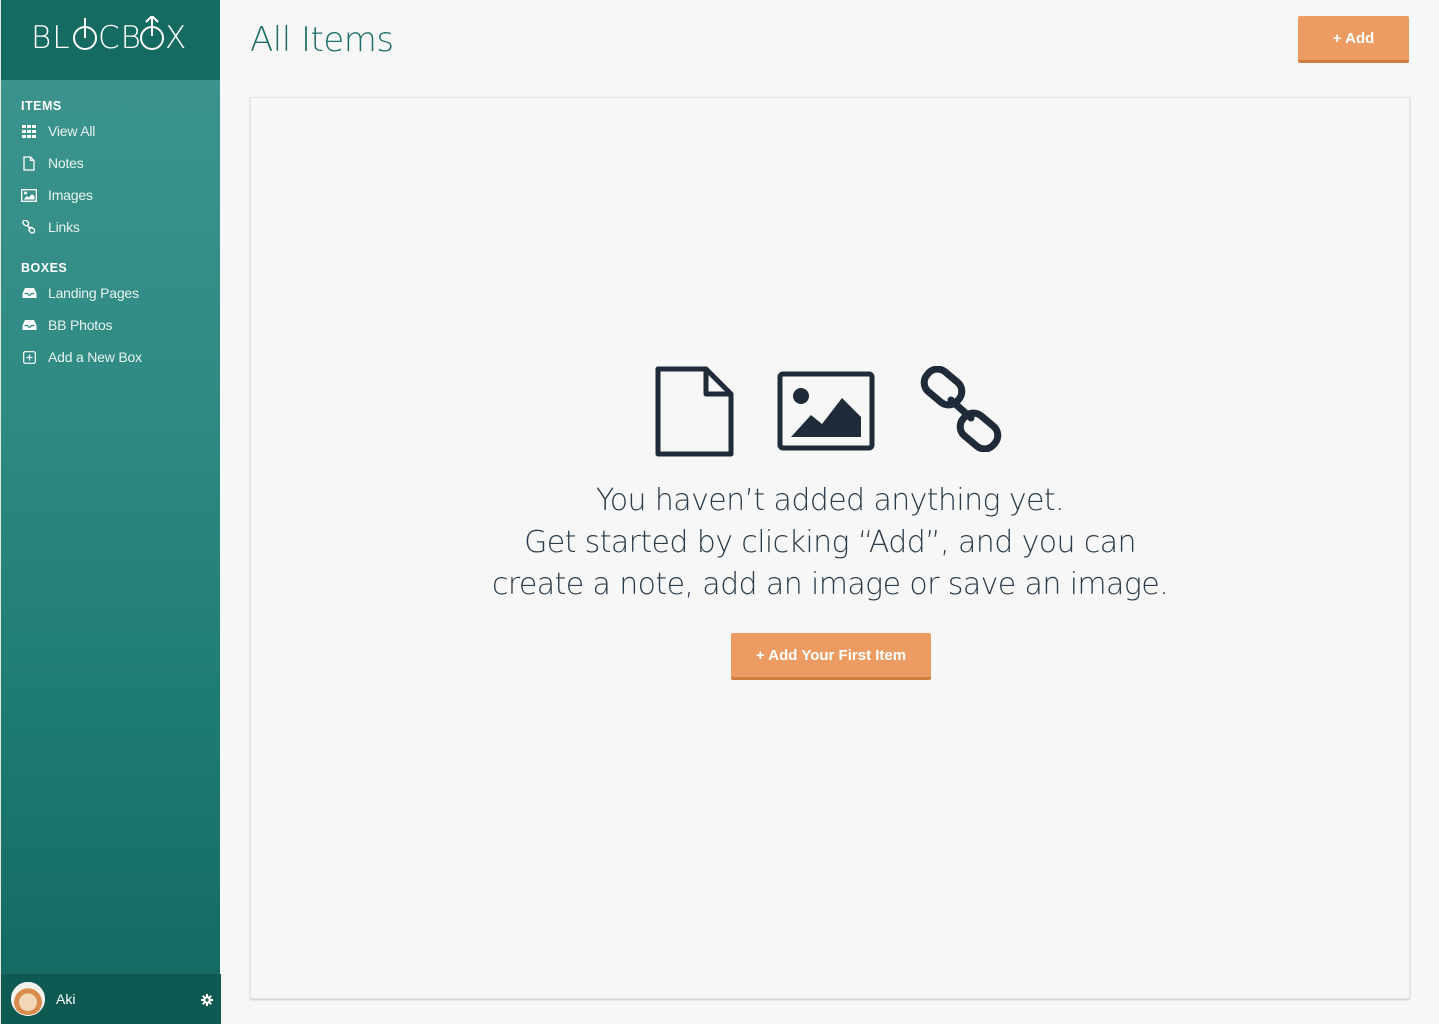 This screenshot has height=1024, width=1439. I want to click on logo-wordmark: BL CB X, so click(109, 35).